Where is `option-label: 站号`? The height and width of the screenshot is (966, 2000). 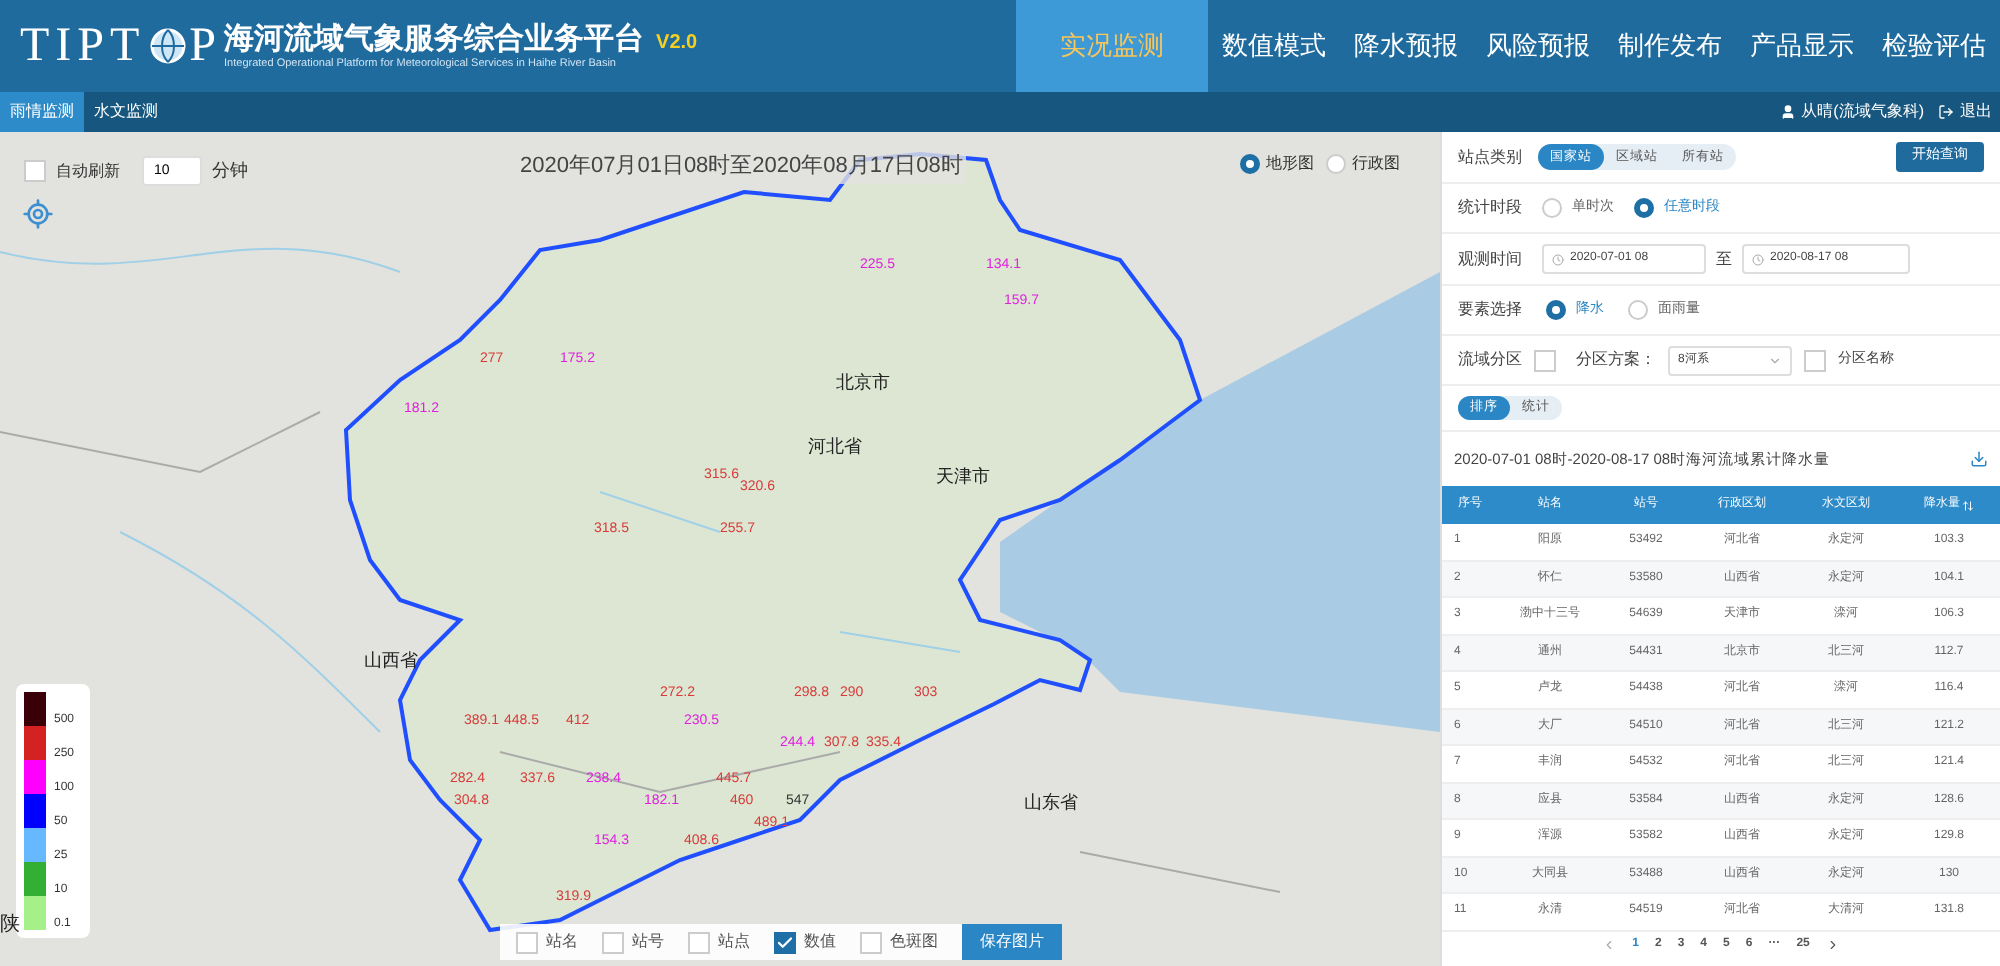 option-label: 站号 is located at coordinates (648, 942).